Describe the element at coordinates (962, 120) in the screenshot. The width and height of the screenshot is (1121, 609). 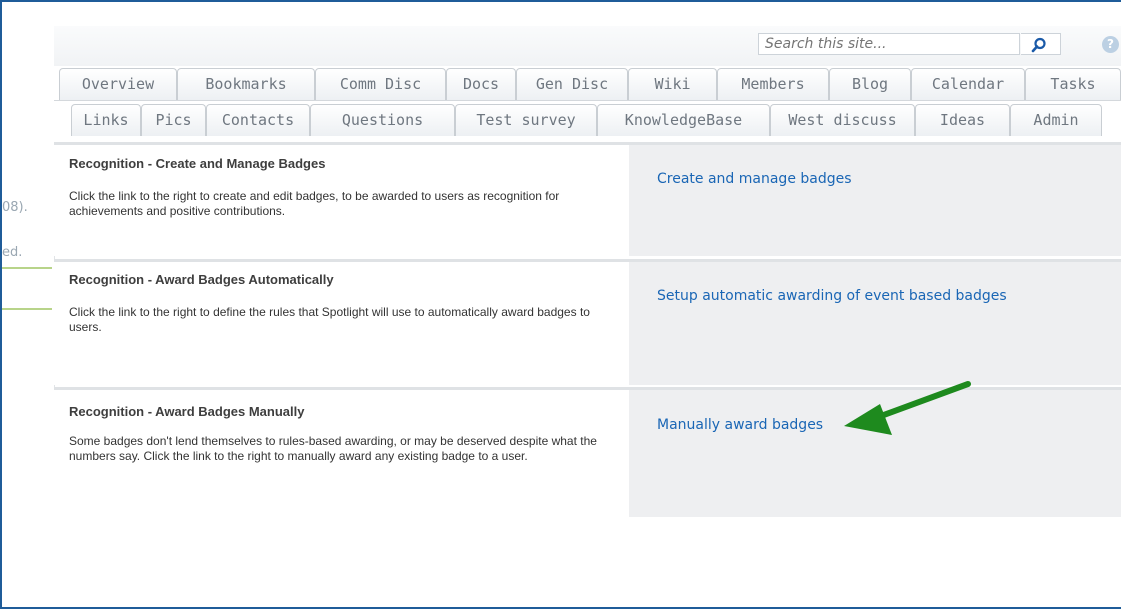
I see `tab-ideas: Ideas` at that location.